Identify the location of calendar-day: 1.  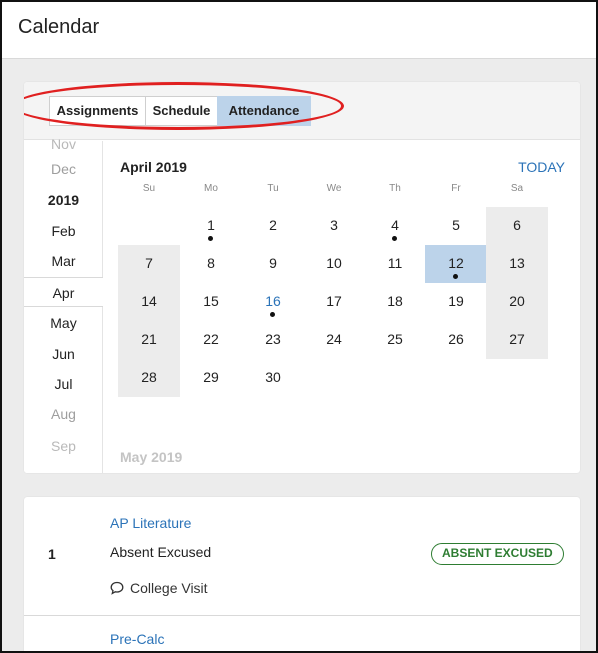
(211, 226).